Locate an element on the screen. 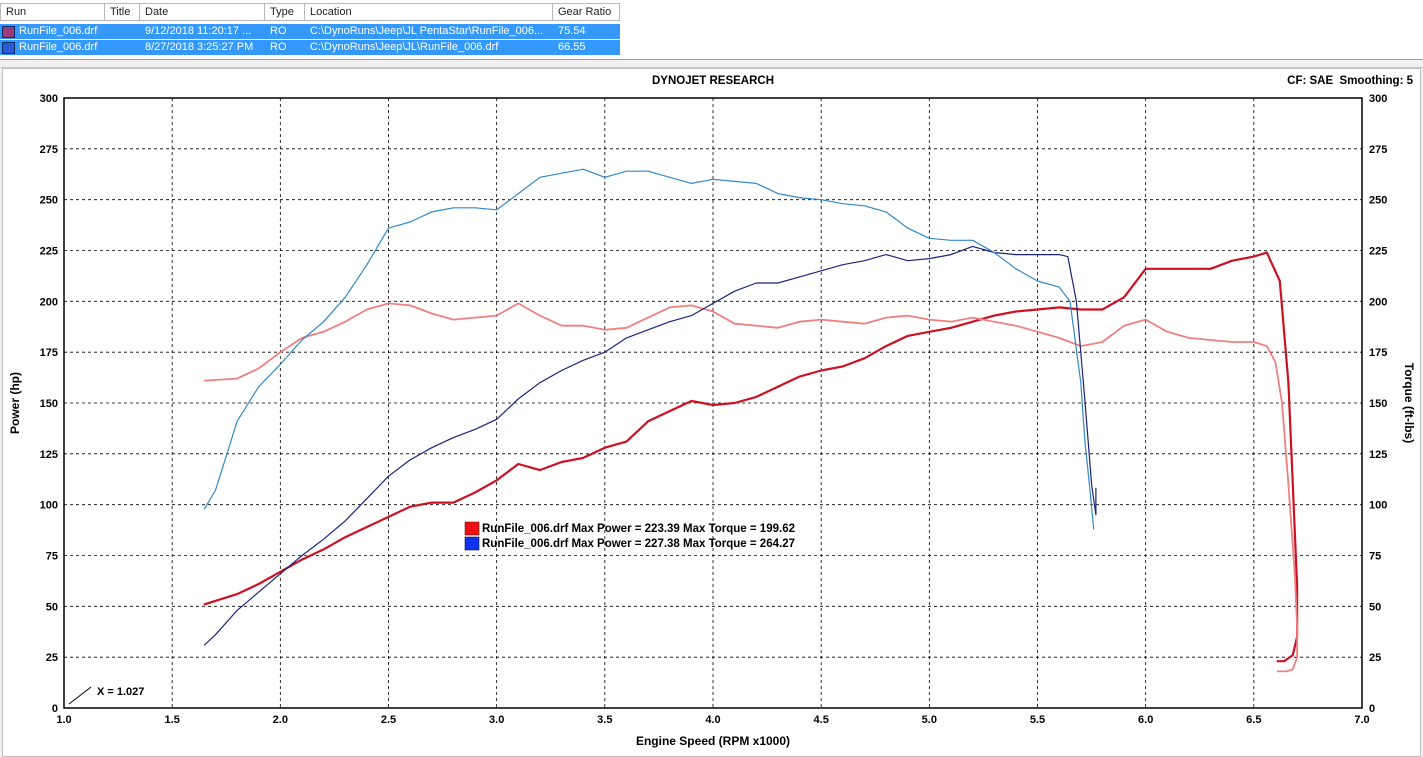 The width and height of the screenshot is (1423, 757). gear-ratio-cell: 66.55 is located at coordinates (572, 47).